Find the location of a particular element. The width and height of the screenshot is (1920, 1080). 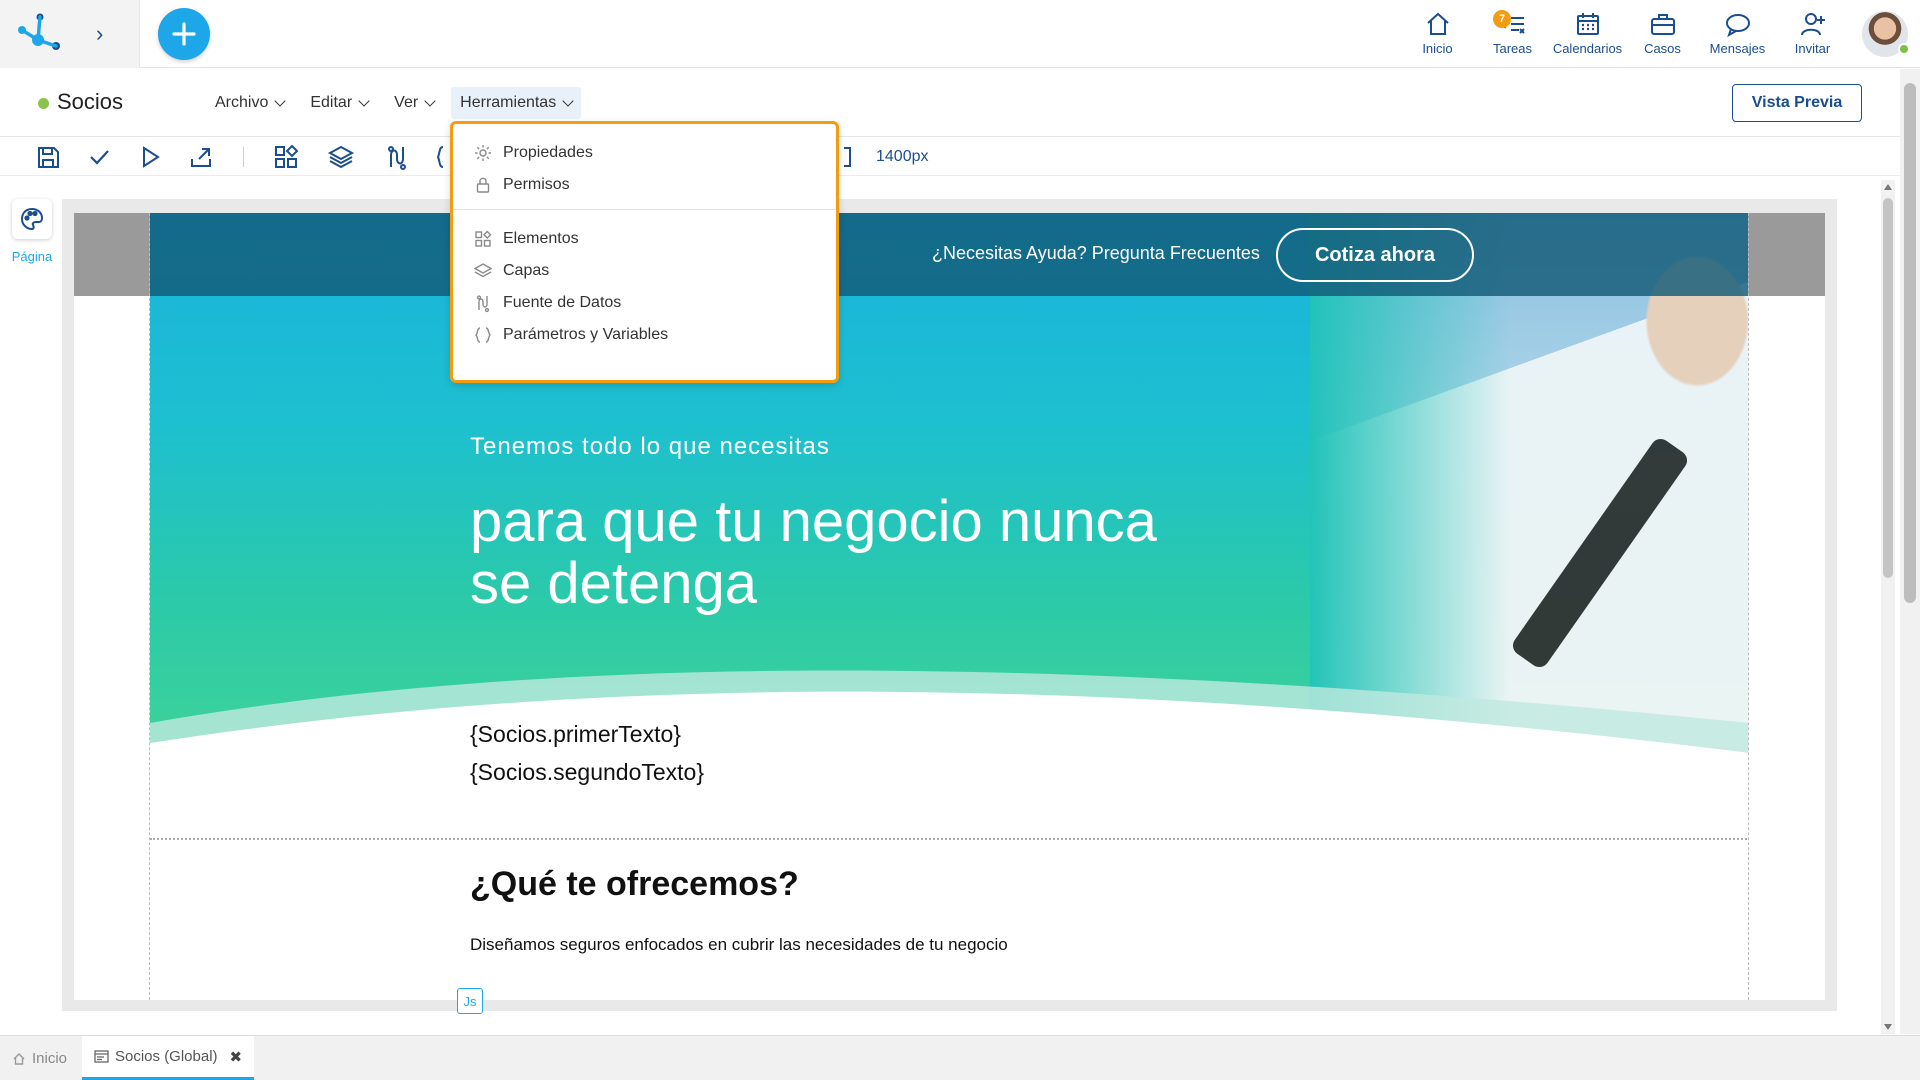

binding-primer-texto: {Socios.primerTexto} is located at coordinates (575, 734).